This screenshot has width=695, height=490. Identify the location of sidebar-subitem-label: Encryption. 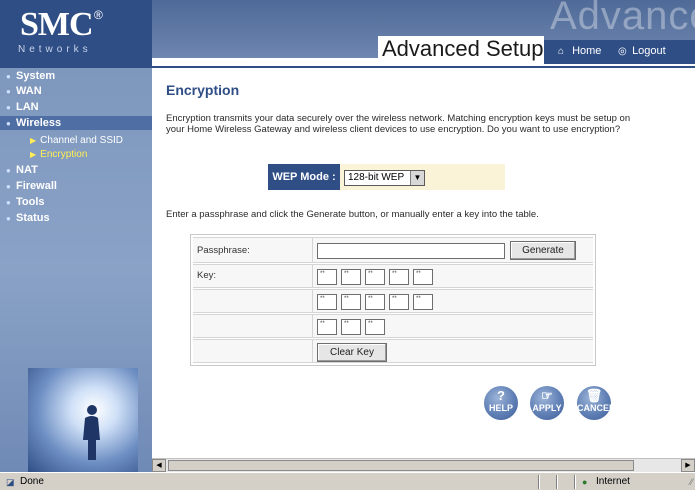
(64, 154).